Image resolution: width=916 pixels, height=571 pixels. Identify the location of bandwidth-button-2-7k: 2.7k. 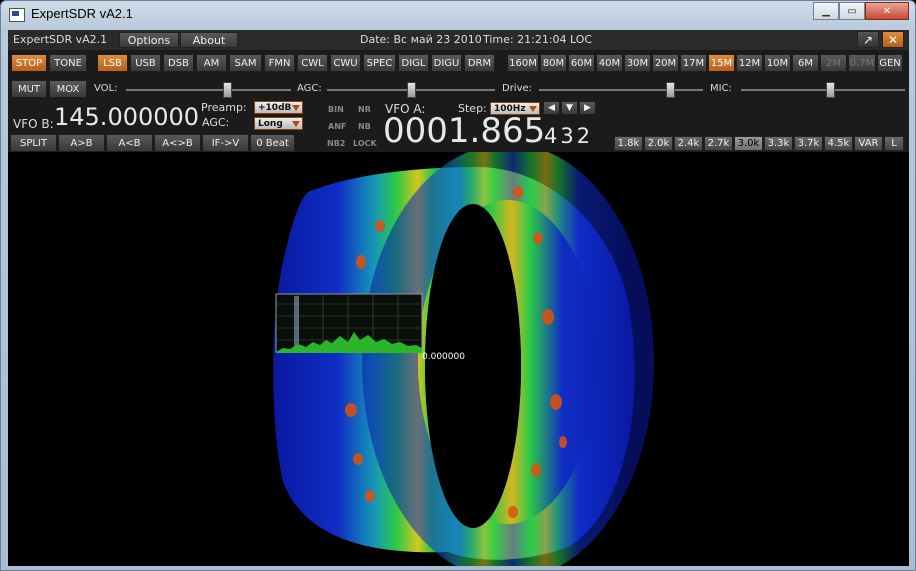
(718, 143).